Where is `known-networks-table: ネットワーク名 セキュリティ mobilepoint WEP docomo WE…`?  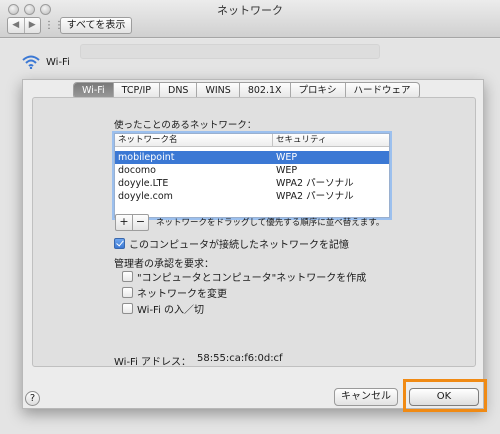 known-networks-table: ネットワーク名 セキュリティ mobilepoint WEP docomo WE… is located at coordinates (252, 175).